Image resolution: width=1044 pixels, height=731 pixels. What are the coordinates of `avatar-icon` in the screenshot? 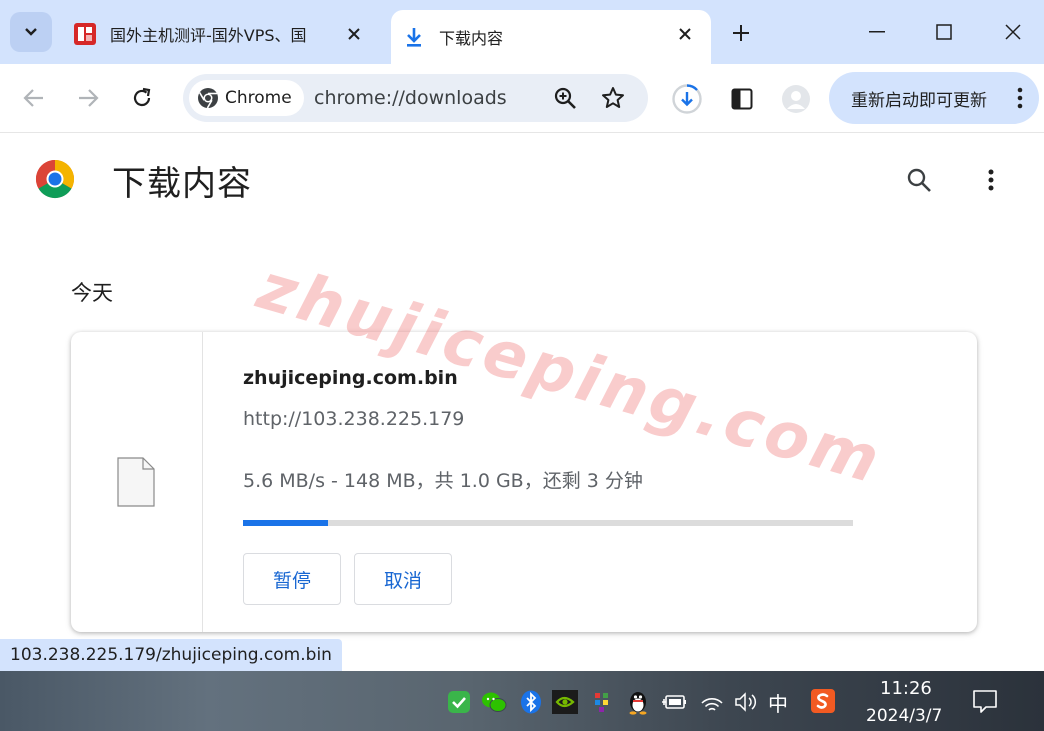 It's located at (796, 99).